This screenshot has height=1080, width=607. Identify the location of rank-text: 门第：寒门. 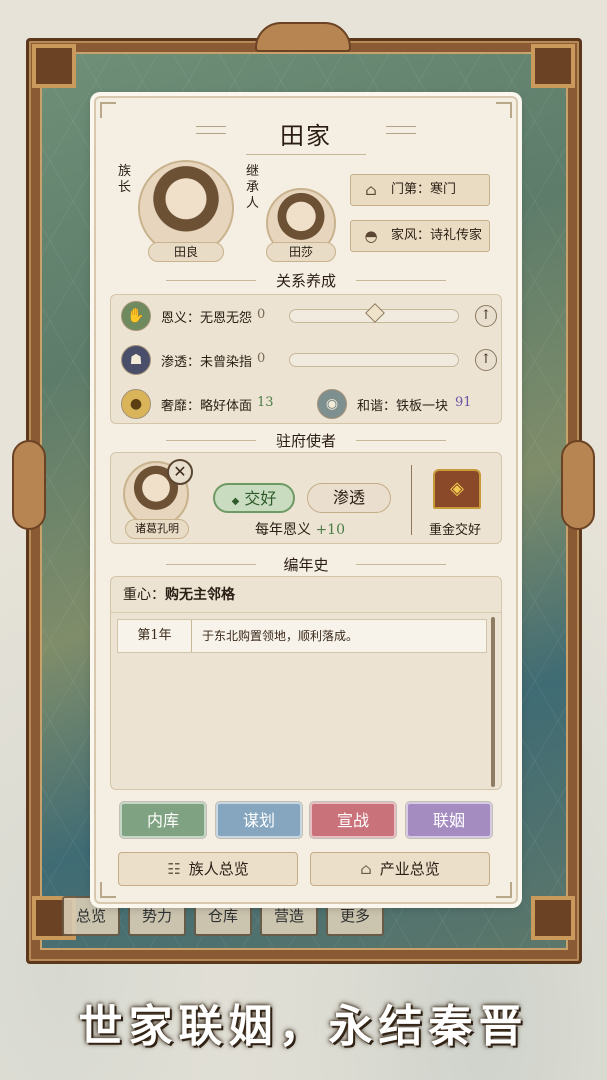
(424, 189).